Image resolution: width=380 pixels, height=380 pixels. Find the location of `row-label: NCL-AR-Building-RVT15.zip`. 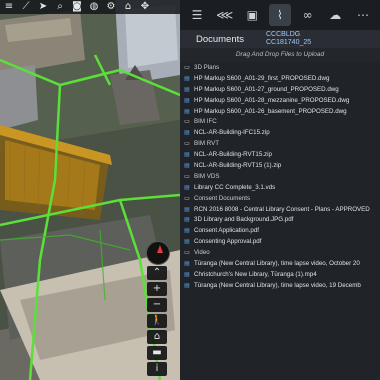

row-label: NCL-AR-Building-RVT15.zip is located at coordinates (233, 155).